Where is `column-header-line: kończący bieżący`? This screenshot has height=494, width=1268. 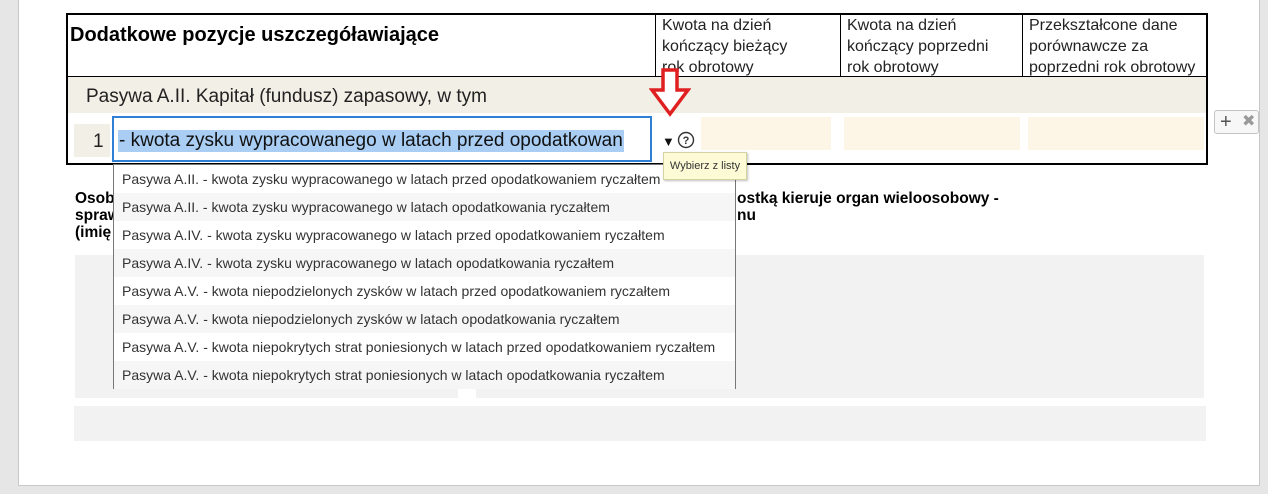
column-header-line: kończący bieżący is located at coordinates (725, 46).